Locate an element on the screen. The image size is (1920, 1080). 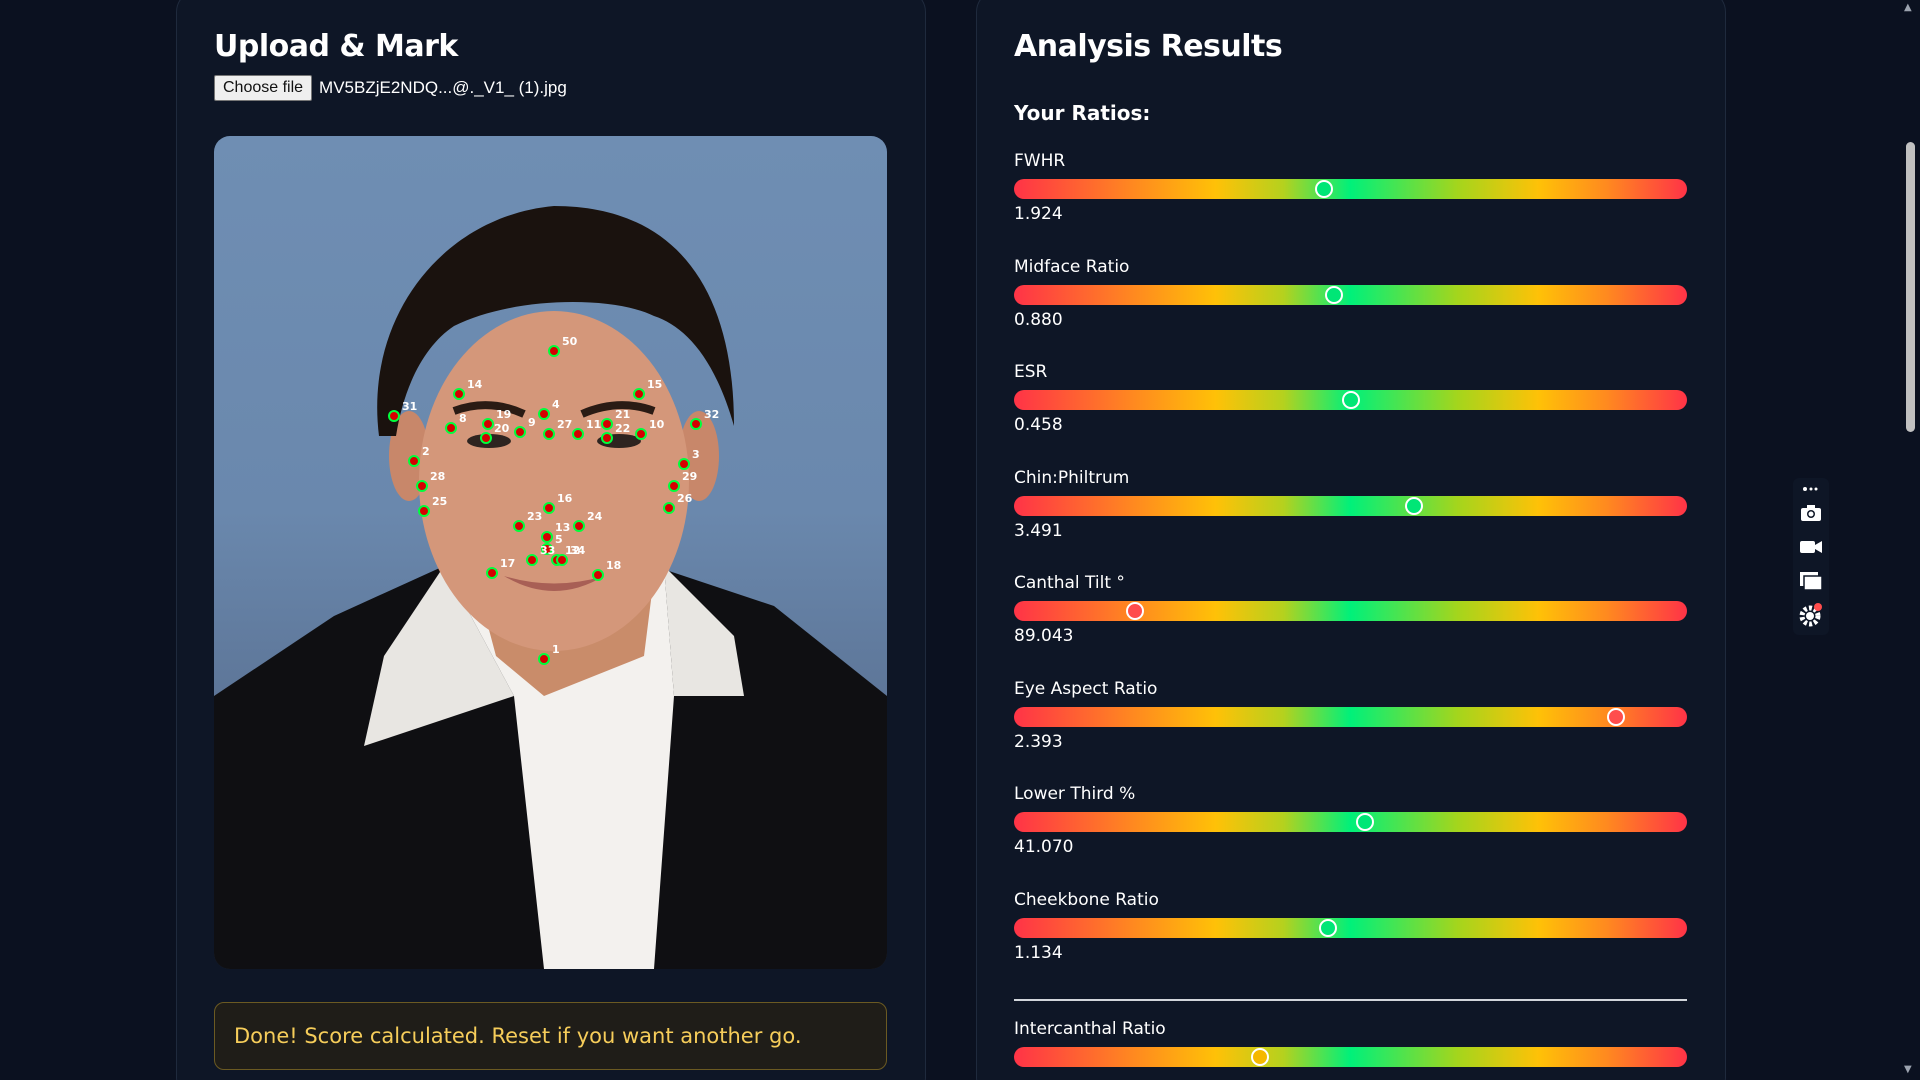
landmark-label: 4 is located at coordinates (556, 404).